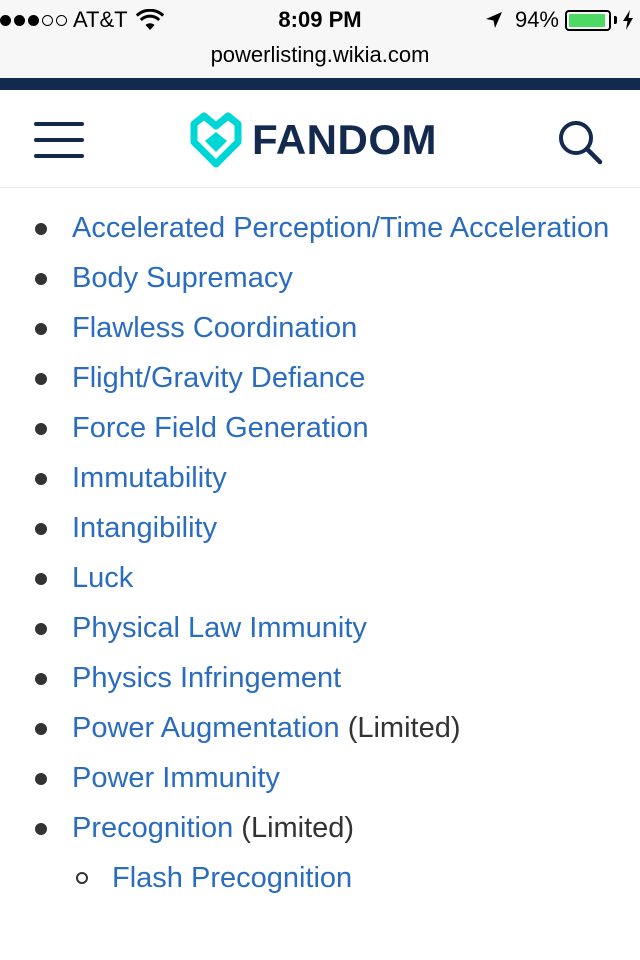  Describe the element at coordinates (152, 828) in the screenshot. I see `power-link: Precognition` at that location.